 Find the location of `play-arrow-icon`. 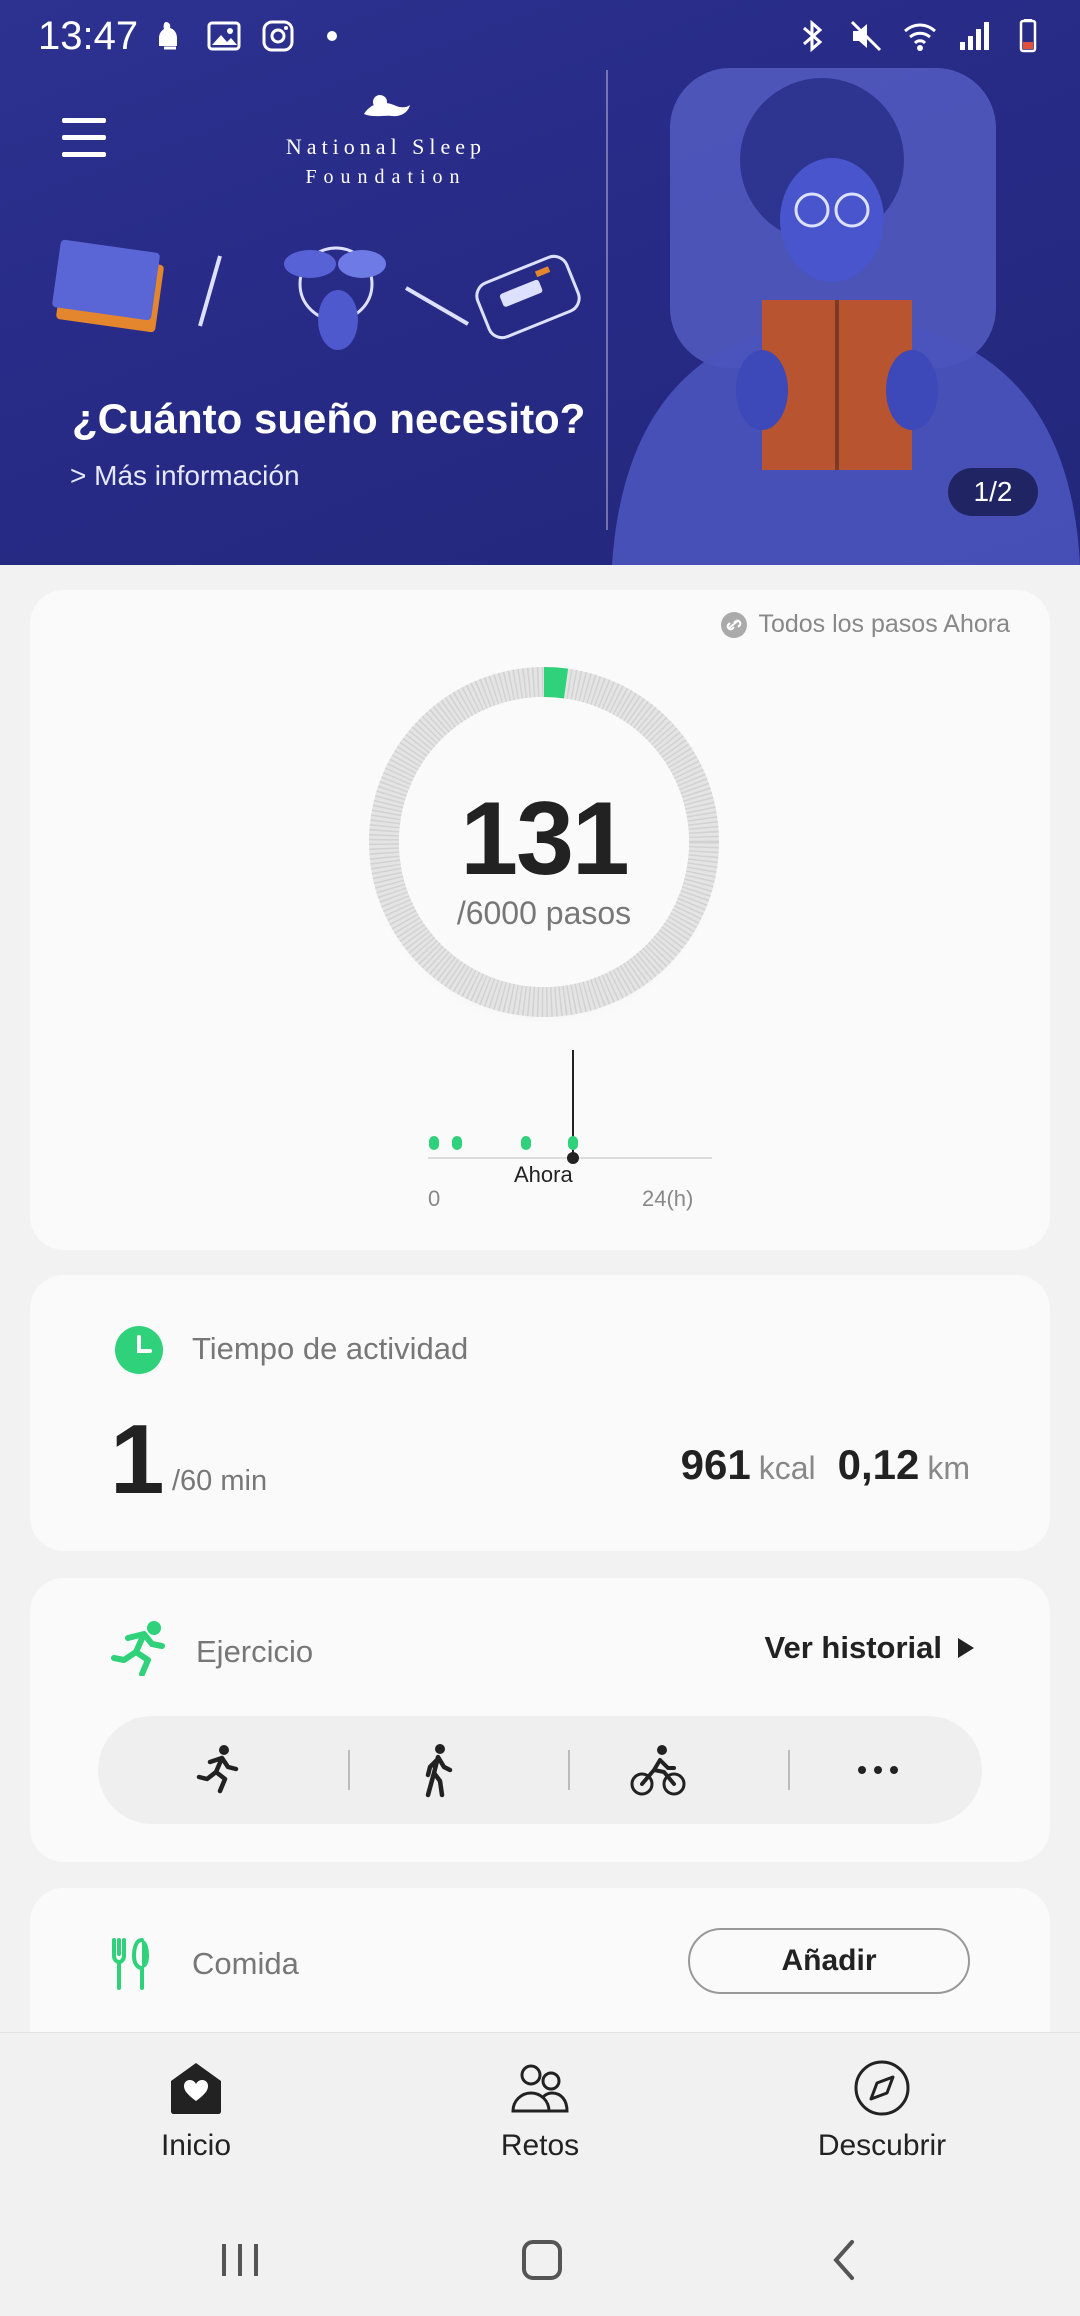

play-arrow-icon is located at coordinates (966, 1648).